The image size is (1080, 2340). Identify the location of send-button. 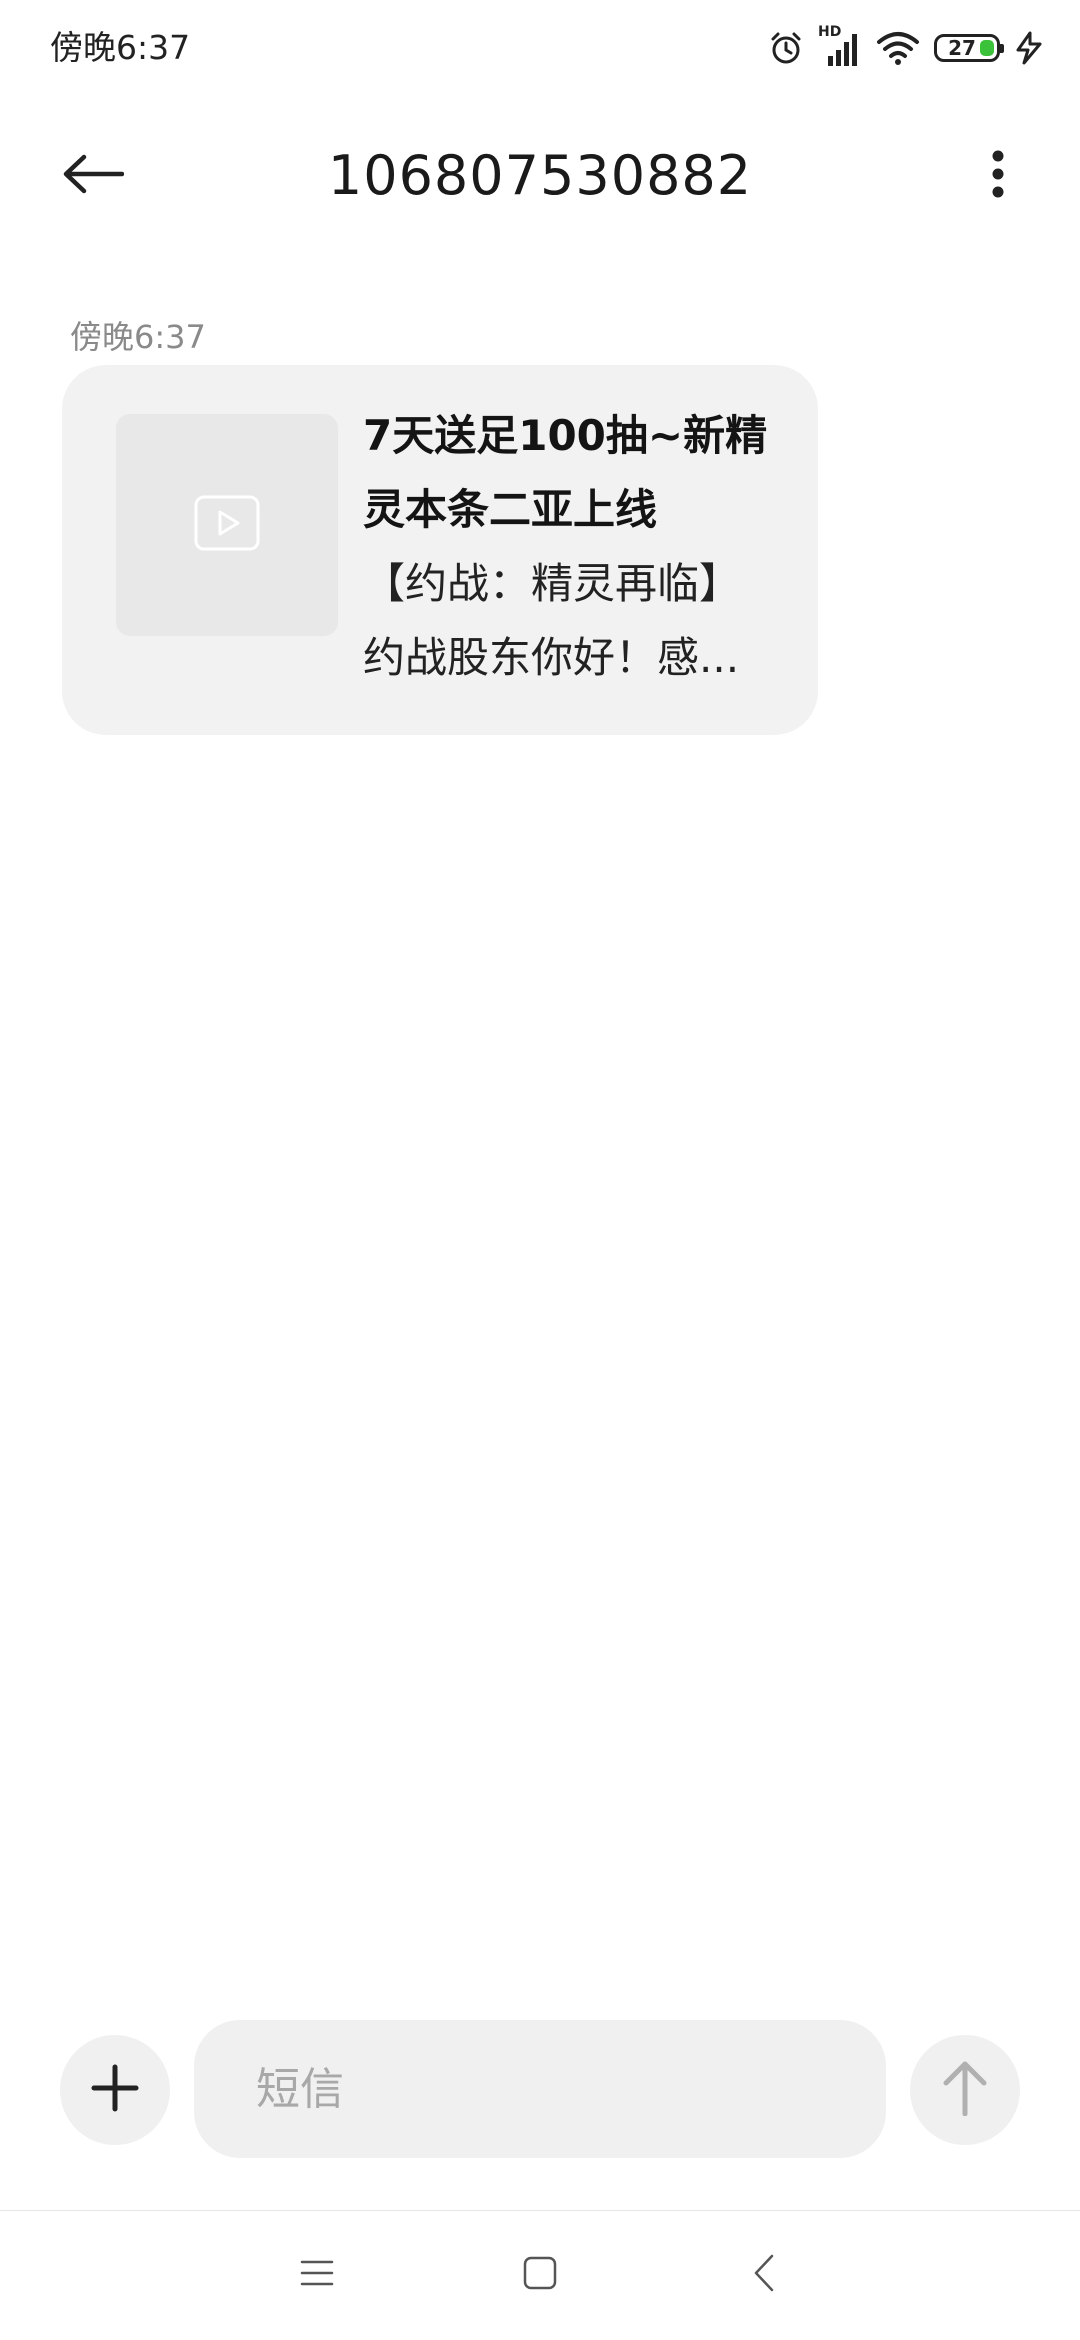
(965, 2090).